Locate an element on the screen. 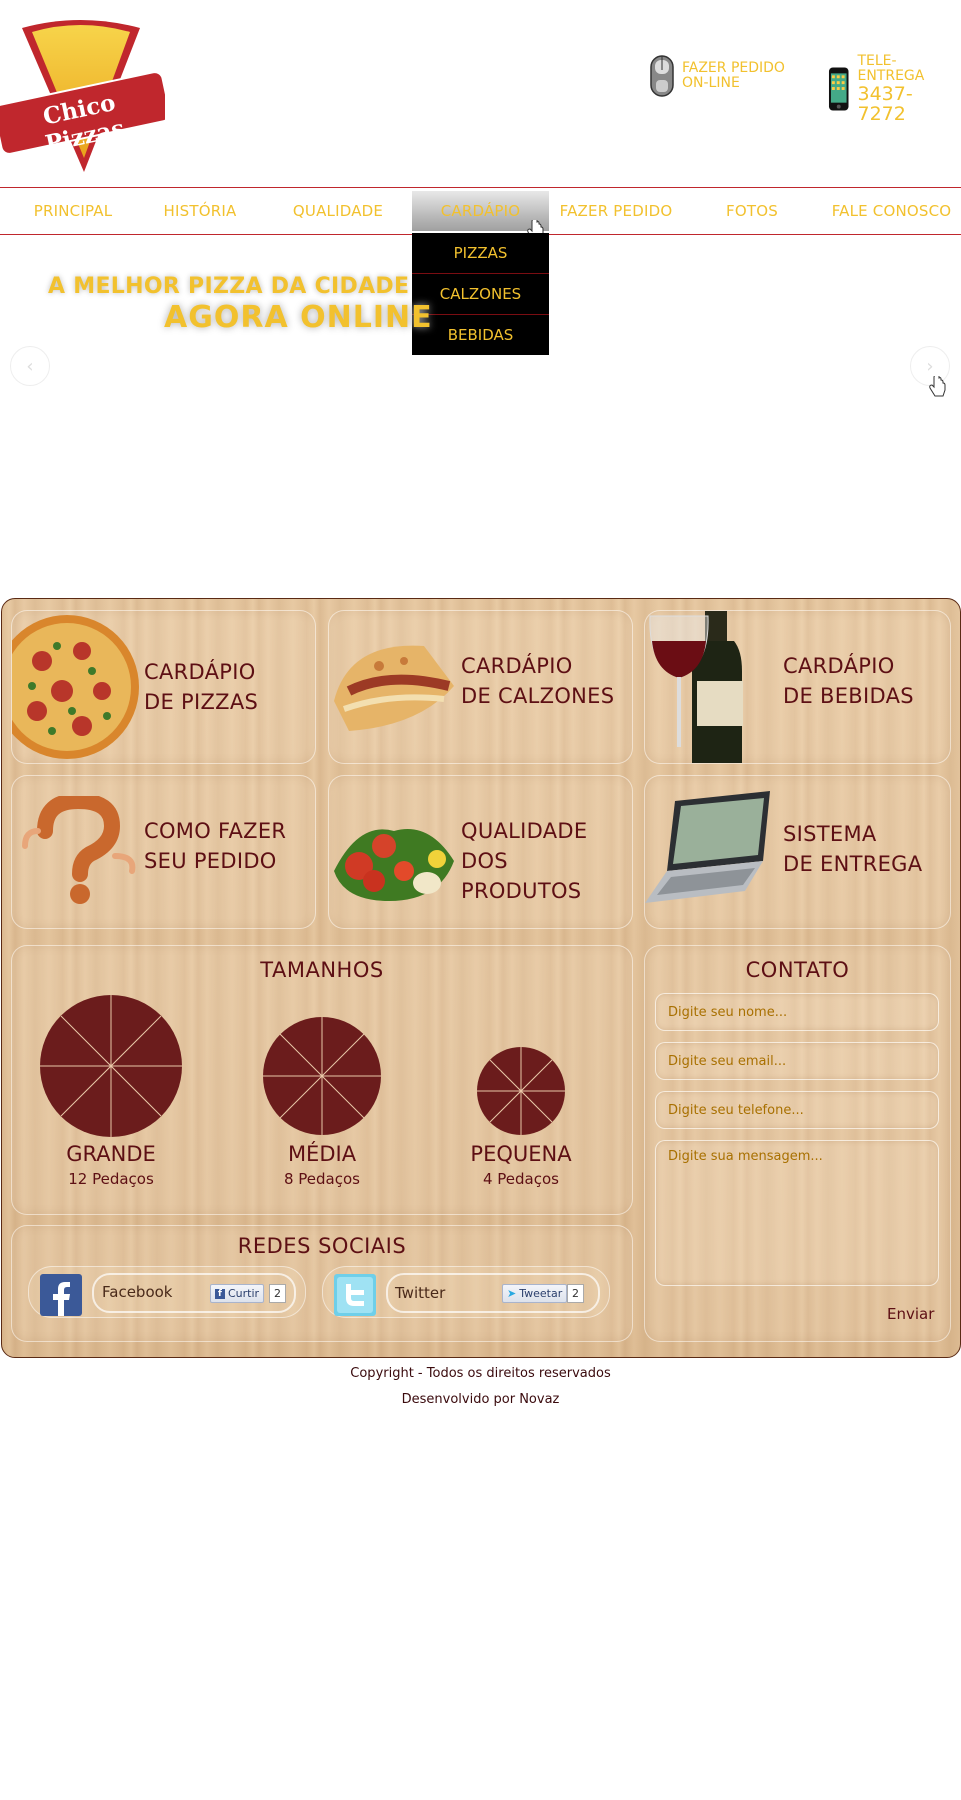 The width and height of the screenshot is (961, 1800). contact-phone-input is located at coordinates (797, 1110).